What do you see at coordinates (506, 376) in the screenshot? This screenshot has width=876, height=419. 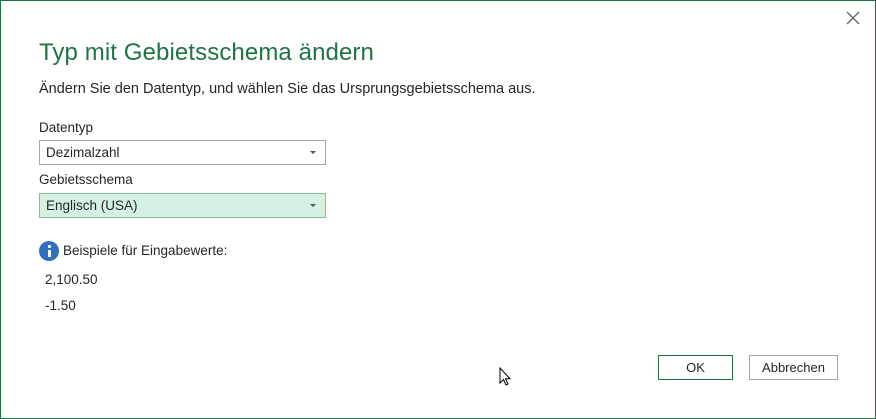 I see `mouse-cursor-icon` at bounding box center [506, 376].